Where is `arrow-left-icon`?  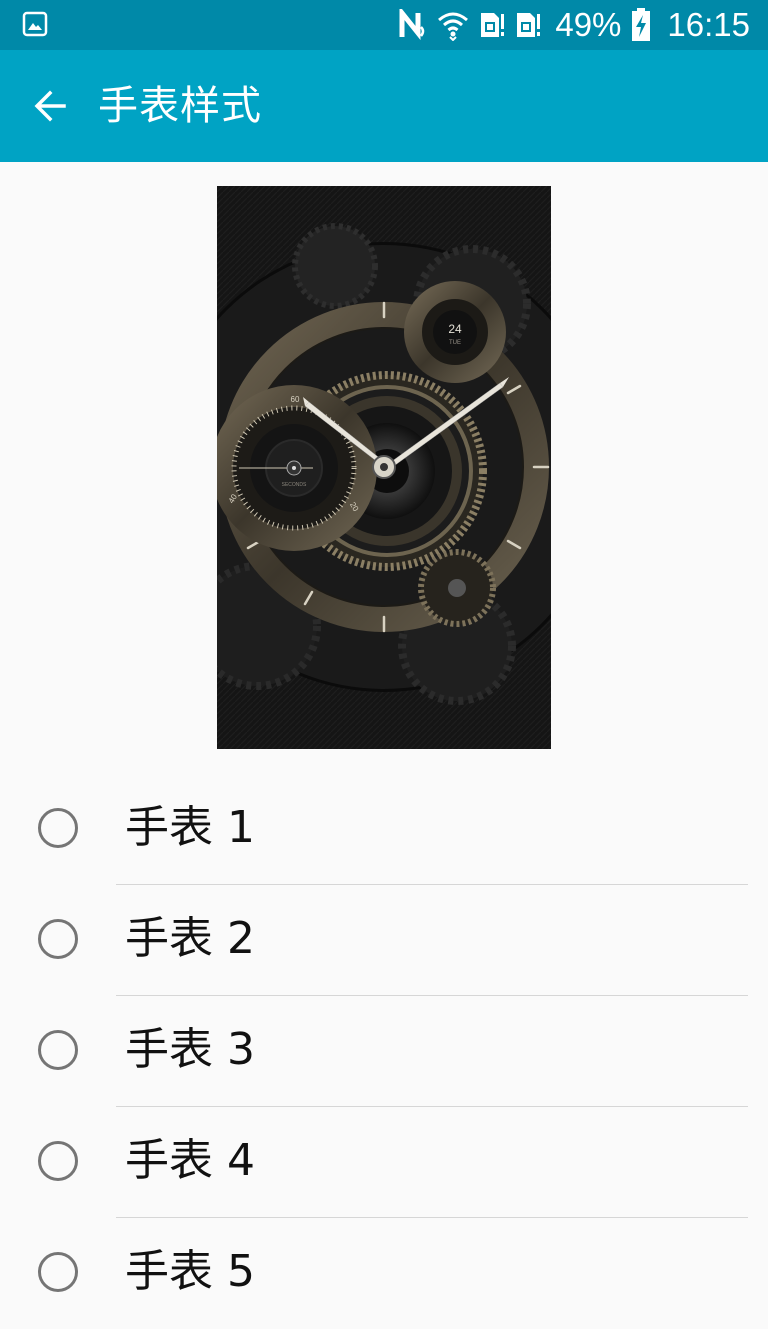
arrow-left-icon is located at coordinates (50, 106).